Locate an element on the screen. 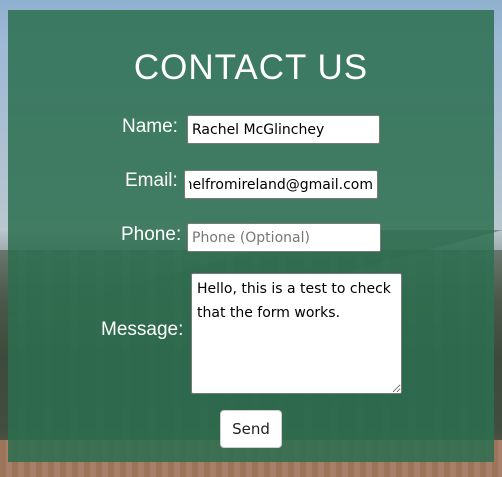 This screenshot has height=477, width=502. name-label: Name: is located at coordinates (150, 126).